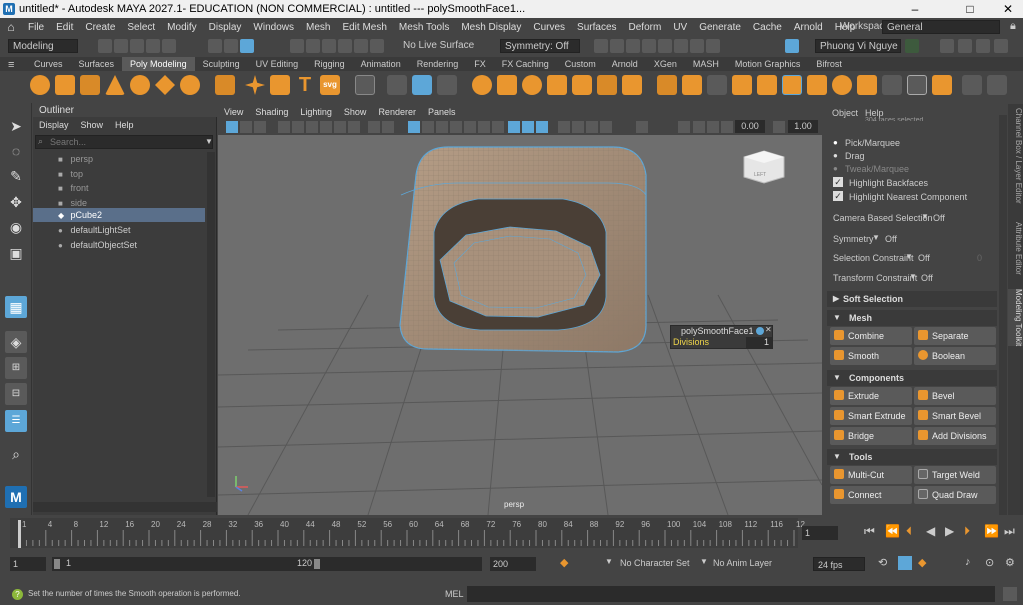 The width and height of the screenshot is (1023, 605). What do you see at coordinates (955, 495) in the screenshot?
I see `quad-draw-button: Quad Draw` at bounding box center [955, 495].